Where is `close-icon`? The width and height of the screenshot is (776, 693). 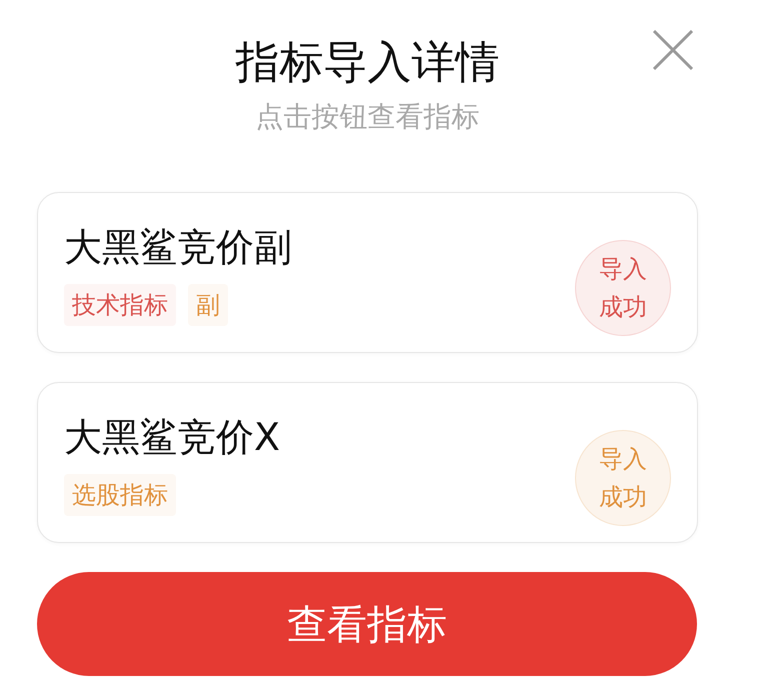 close-icon is located at coordinates (673, 50).